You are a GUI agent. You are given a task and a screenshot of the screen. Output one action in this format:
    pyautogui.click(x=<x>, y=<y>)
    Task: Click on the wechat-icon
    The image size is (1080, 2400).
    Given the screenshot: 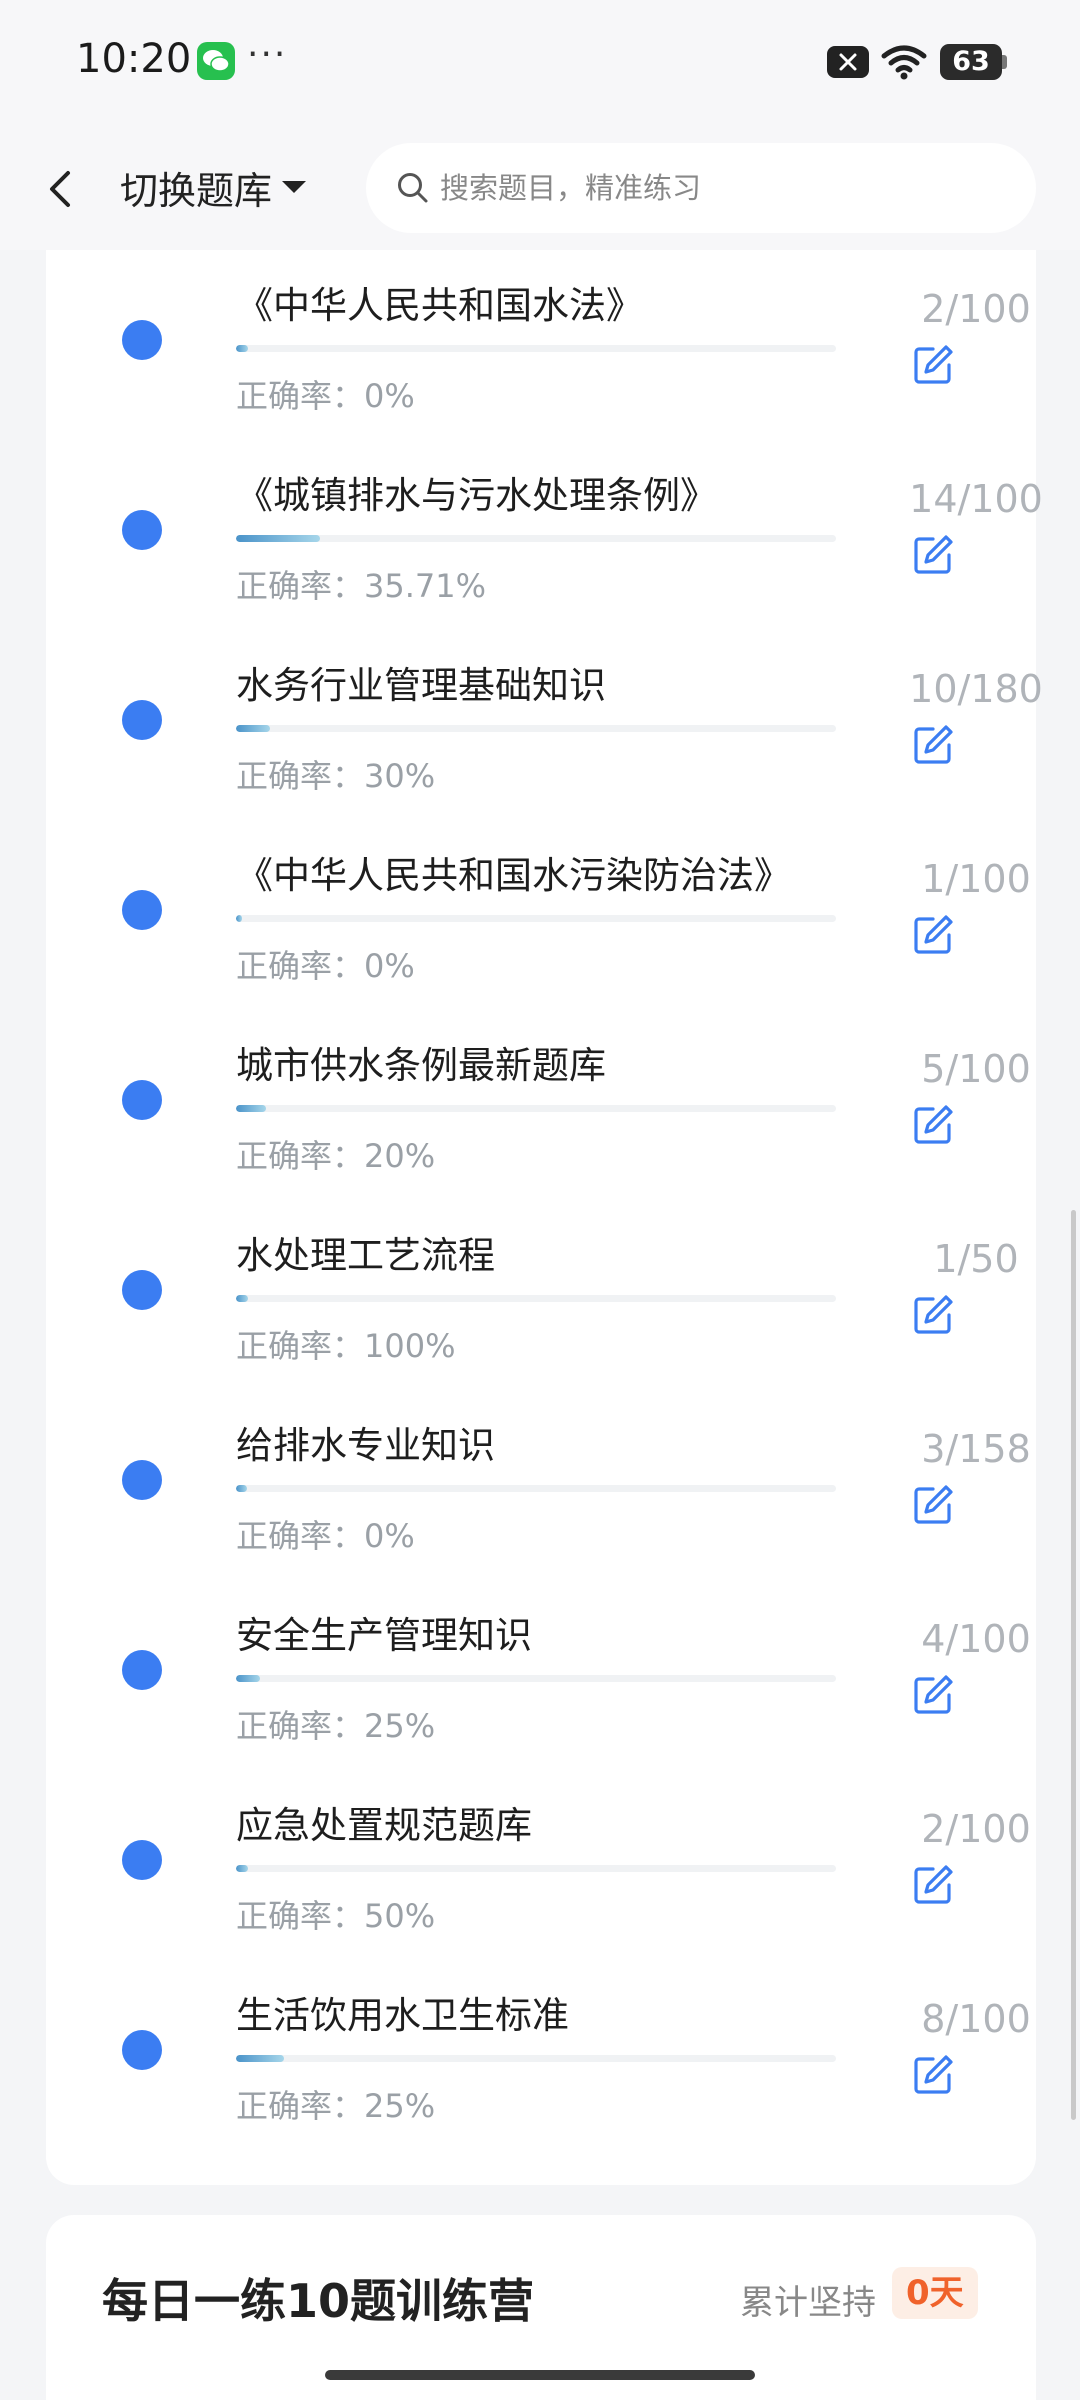 What is the action you would take?
    pyautogui.click(x=216, y=61)
    